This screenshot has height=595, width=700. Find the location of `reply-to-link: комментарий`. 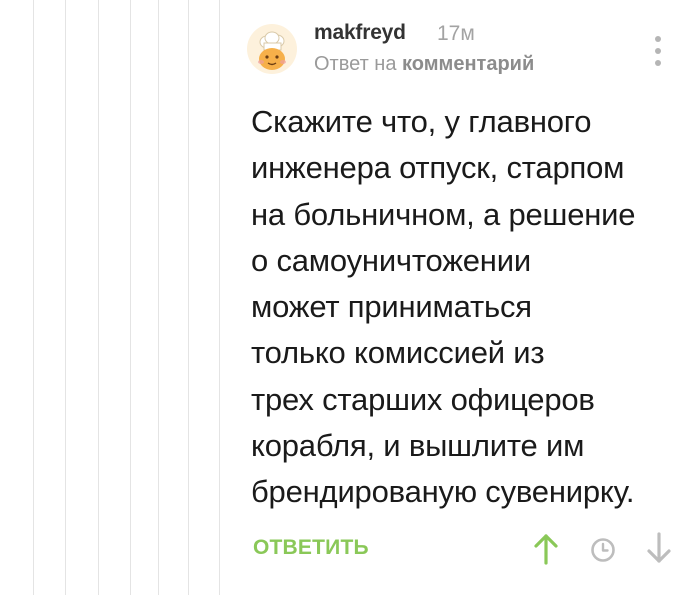

reply-to-link: комментарий is located at coordinates (468, 64).